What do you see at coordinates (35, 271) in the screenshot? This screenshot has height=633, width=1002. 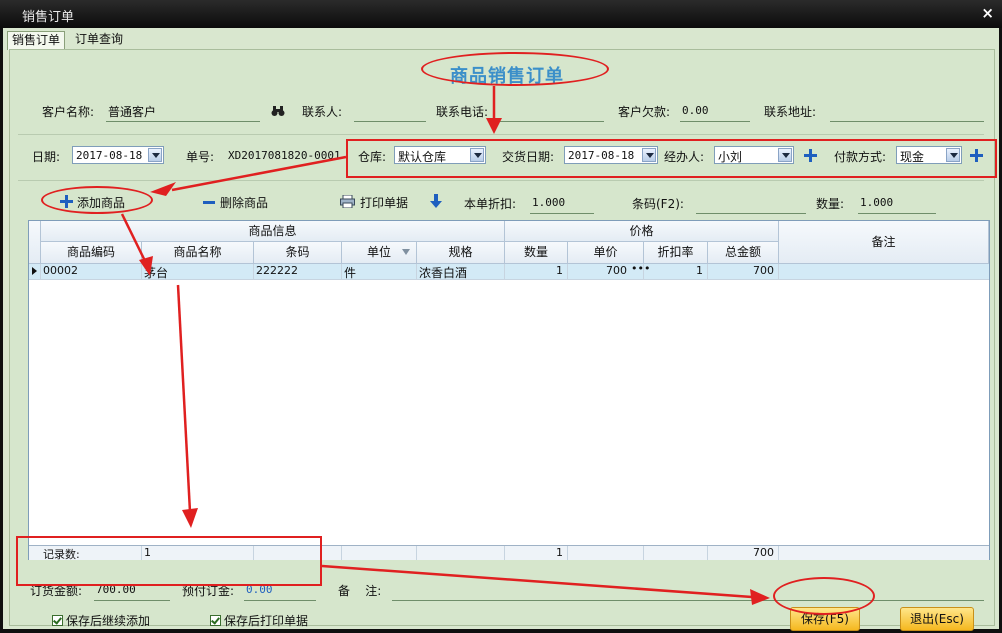 I see `row-pointer-icon` at bounding box center [35, 271].